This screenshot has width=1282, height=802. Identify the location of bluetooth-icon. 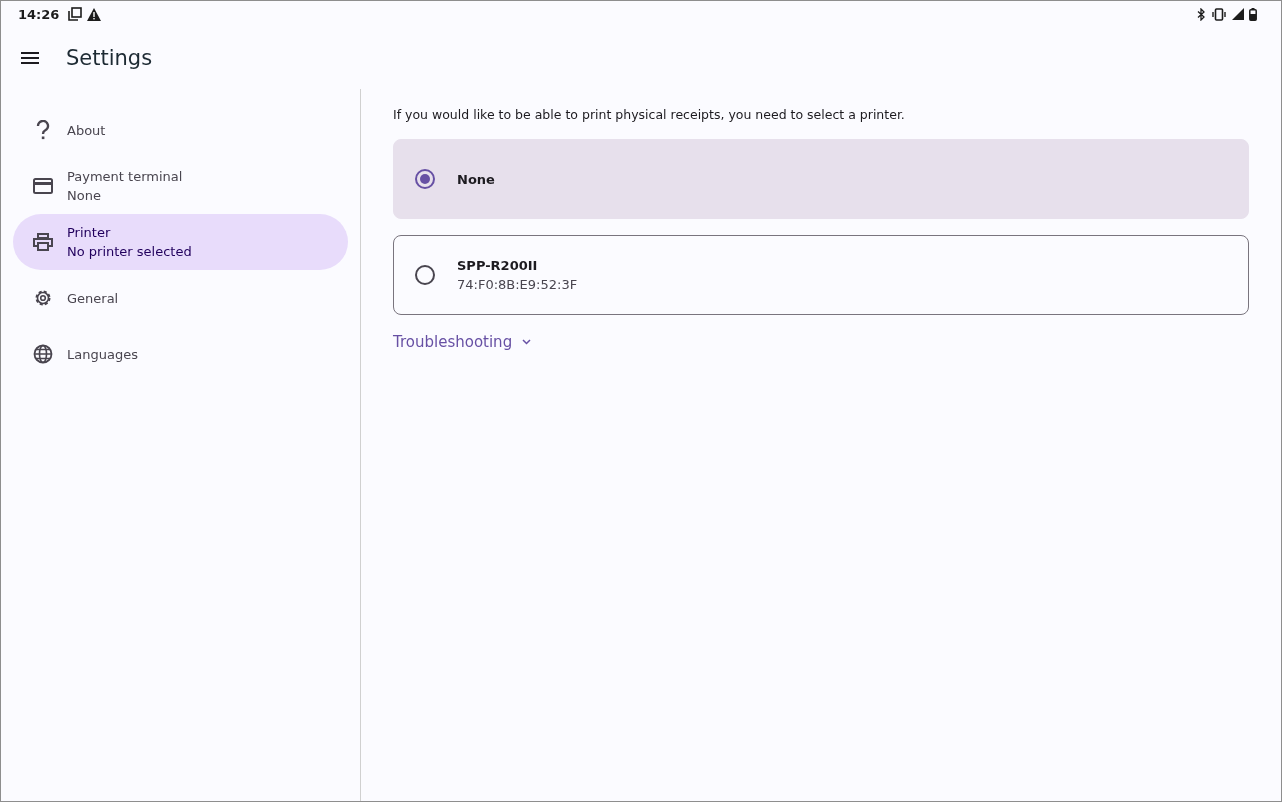
(1201, 14).